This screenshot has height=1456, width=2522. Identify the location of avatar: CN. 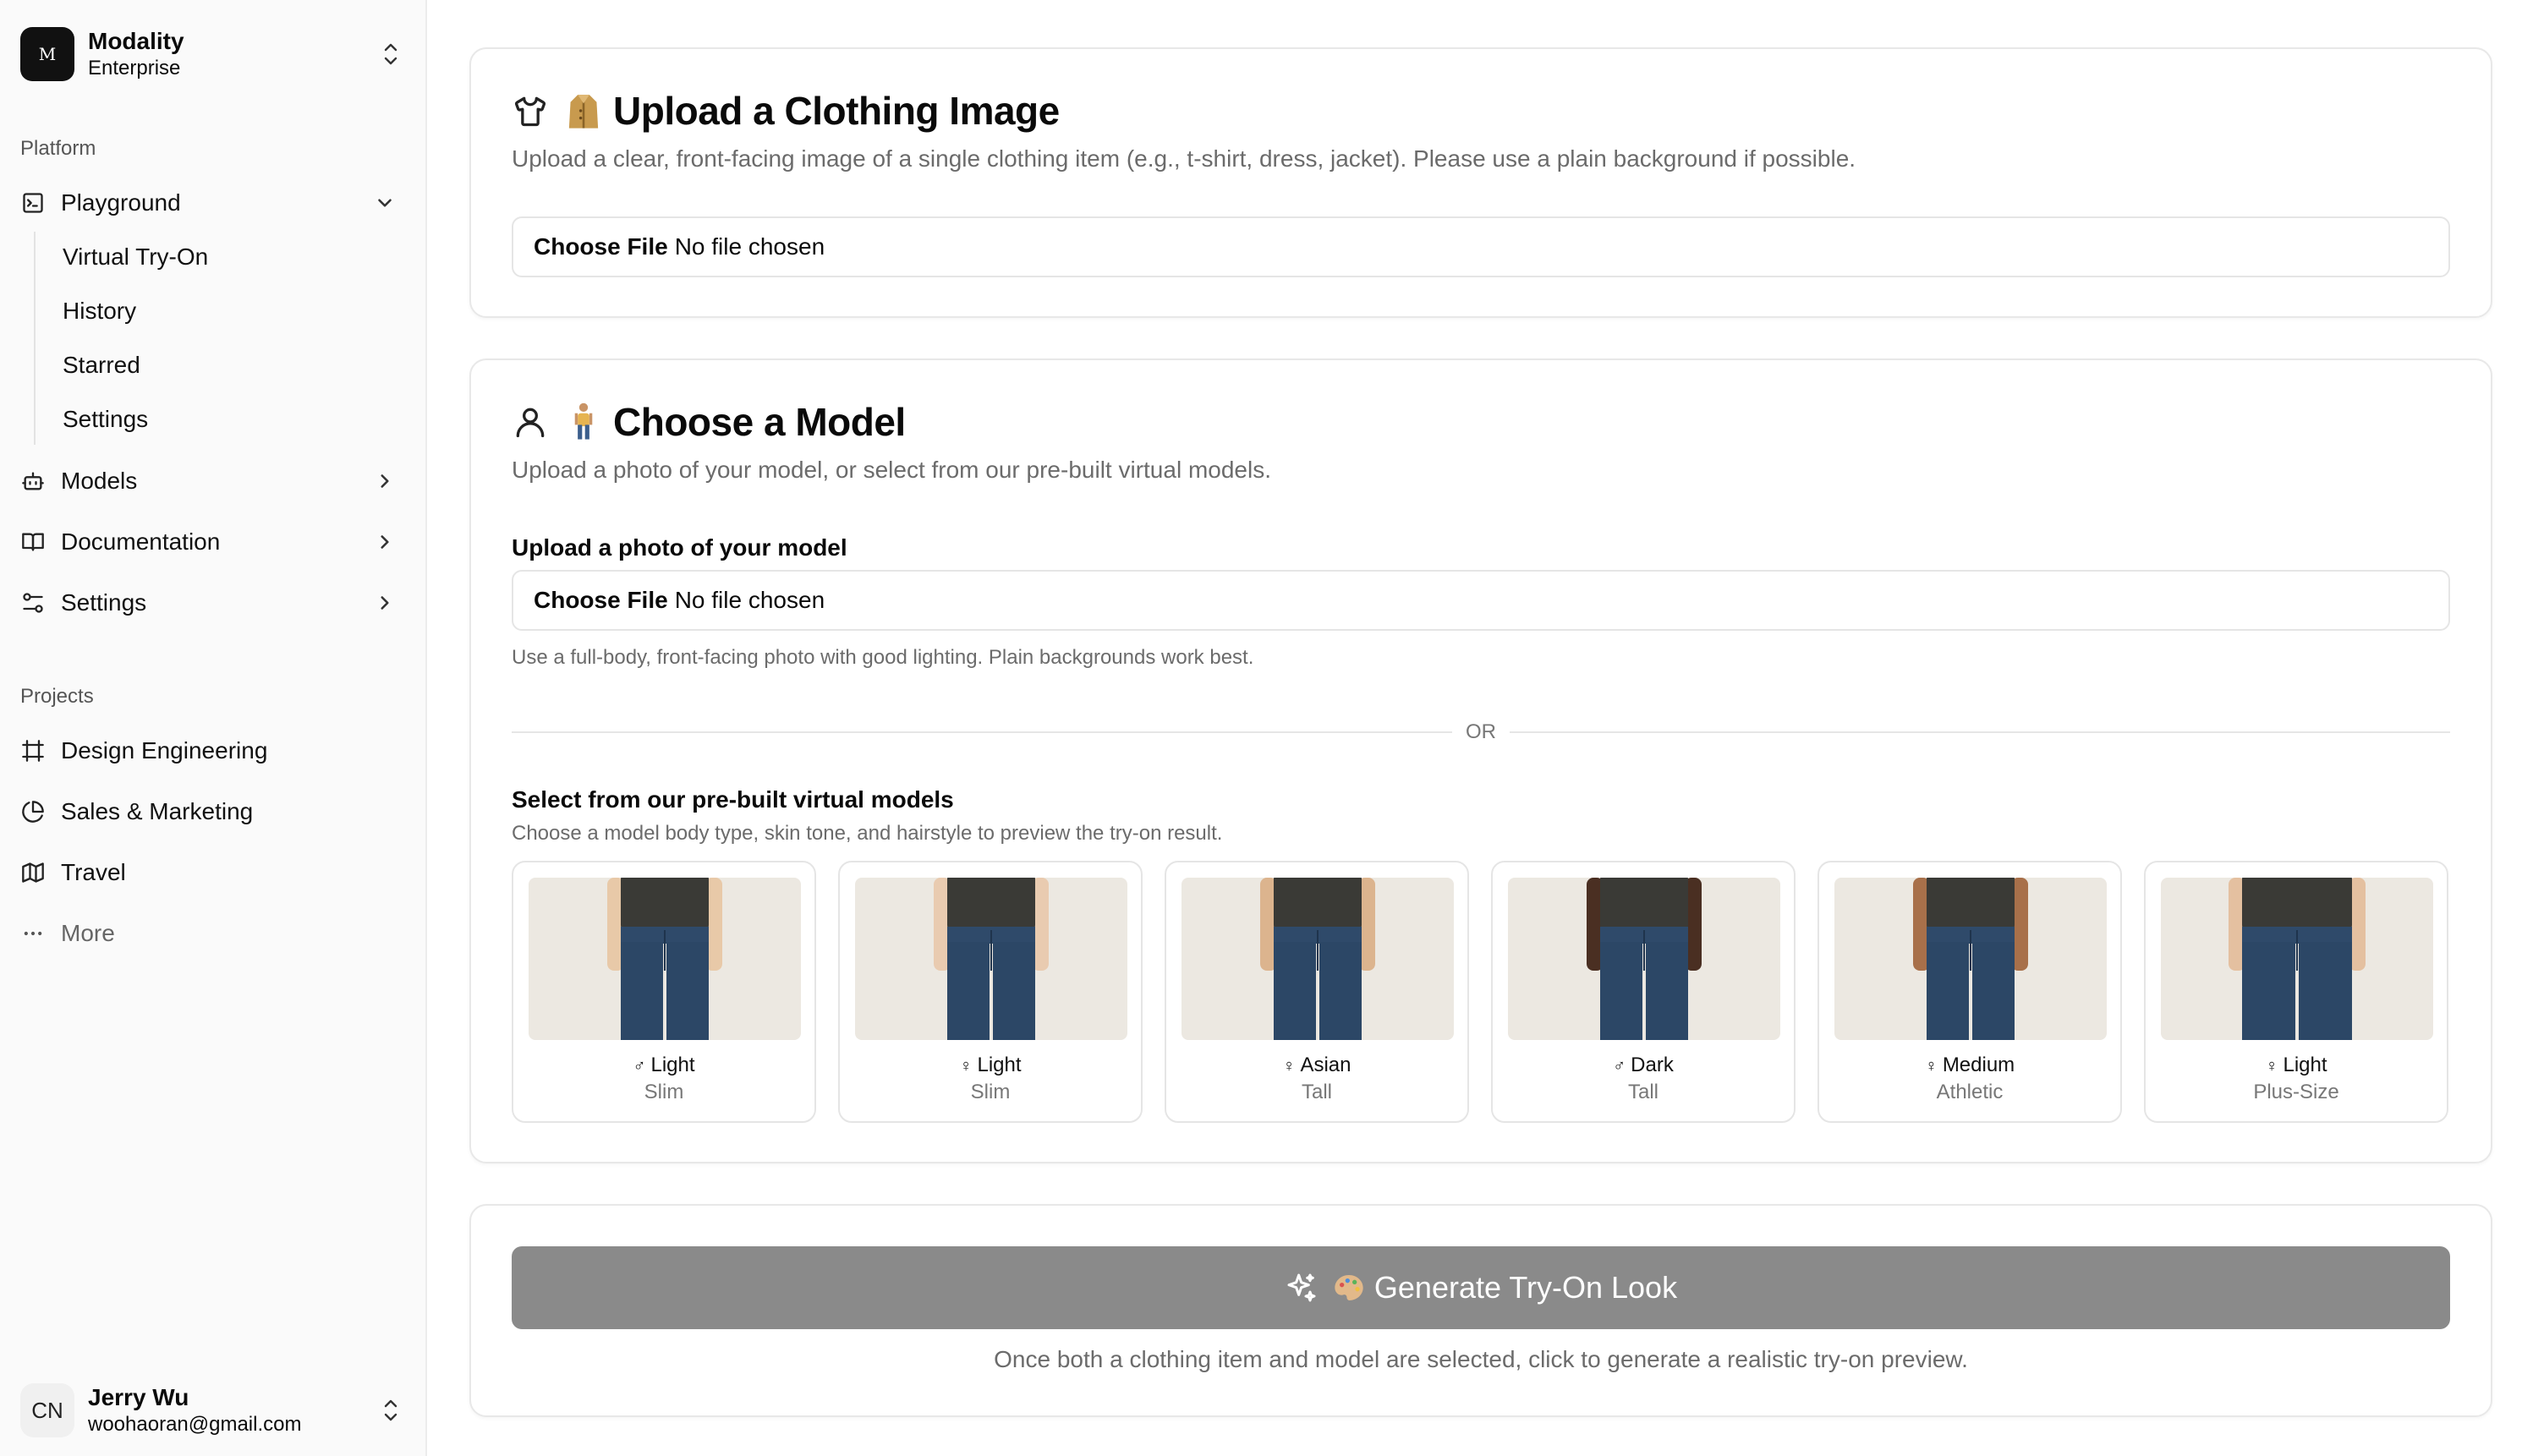
(47, 1410).